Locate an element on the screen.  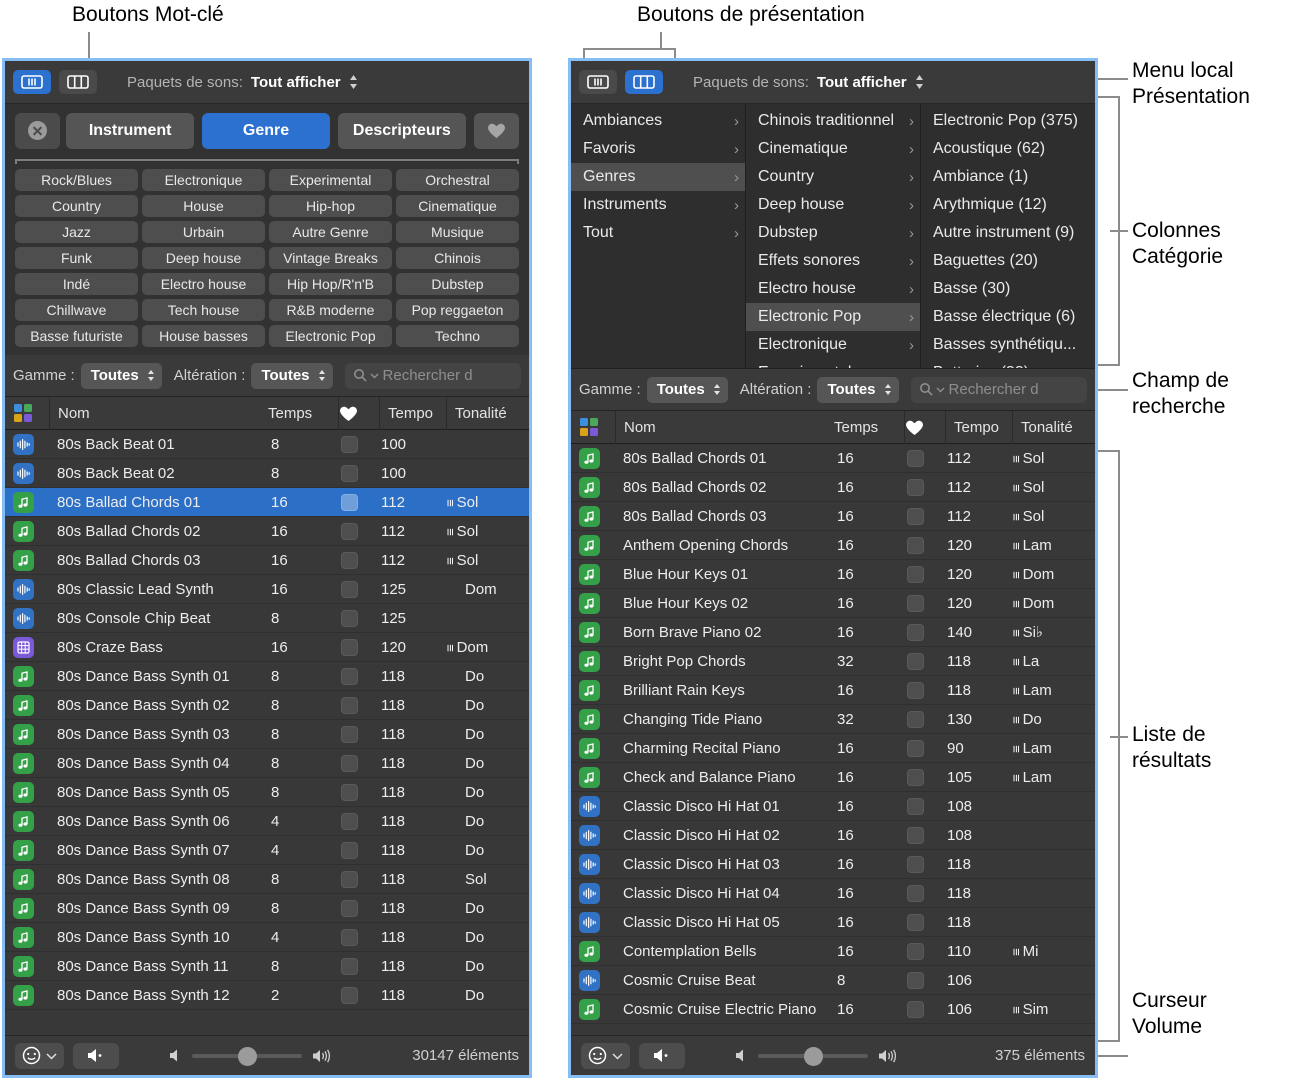
keyword-tab-instrument: Instrument is located at coordinates (130, 130).